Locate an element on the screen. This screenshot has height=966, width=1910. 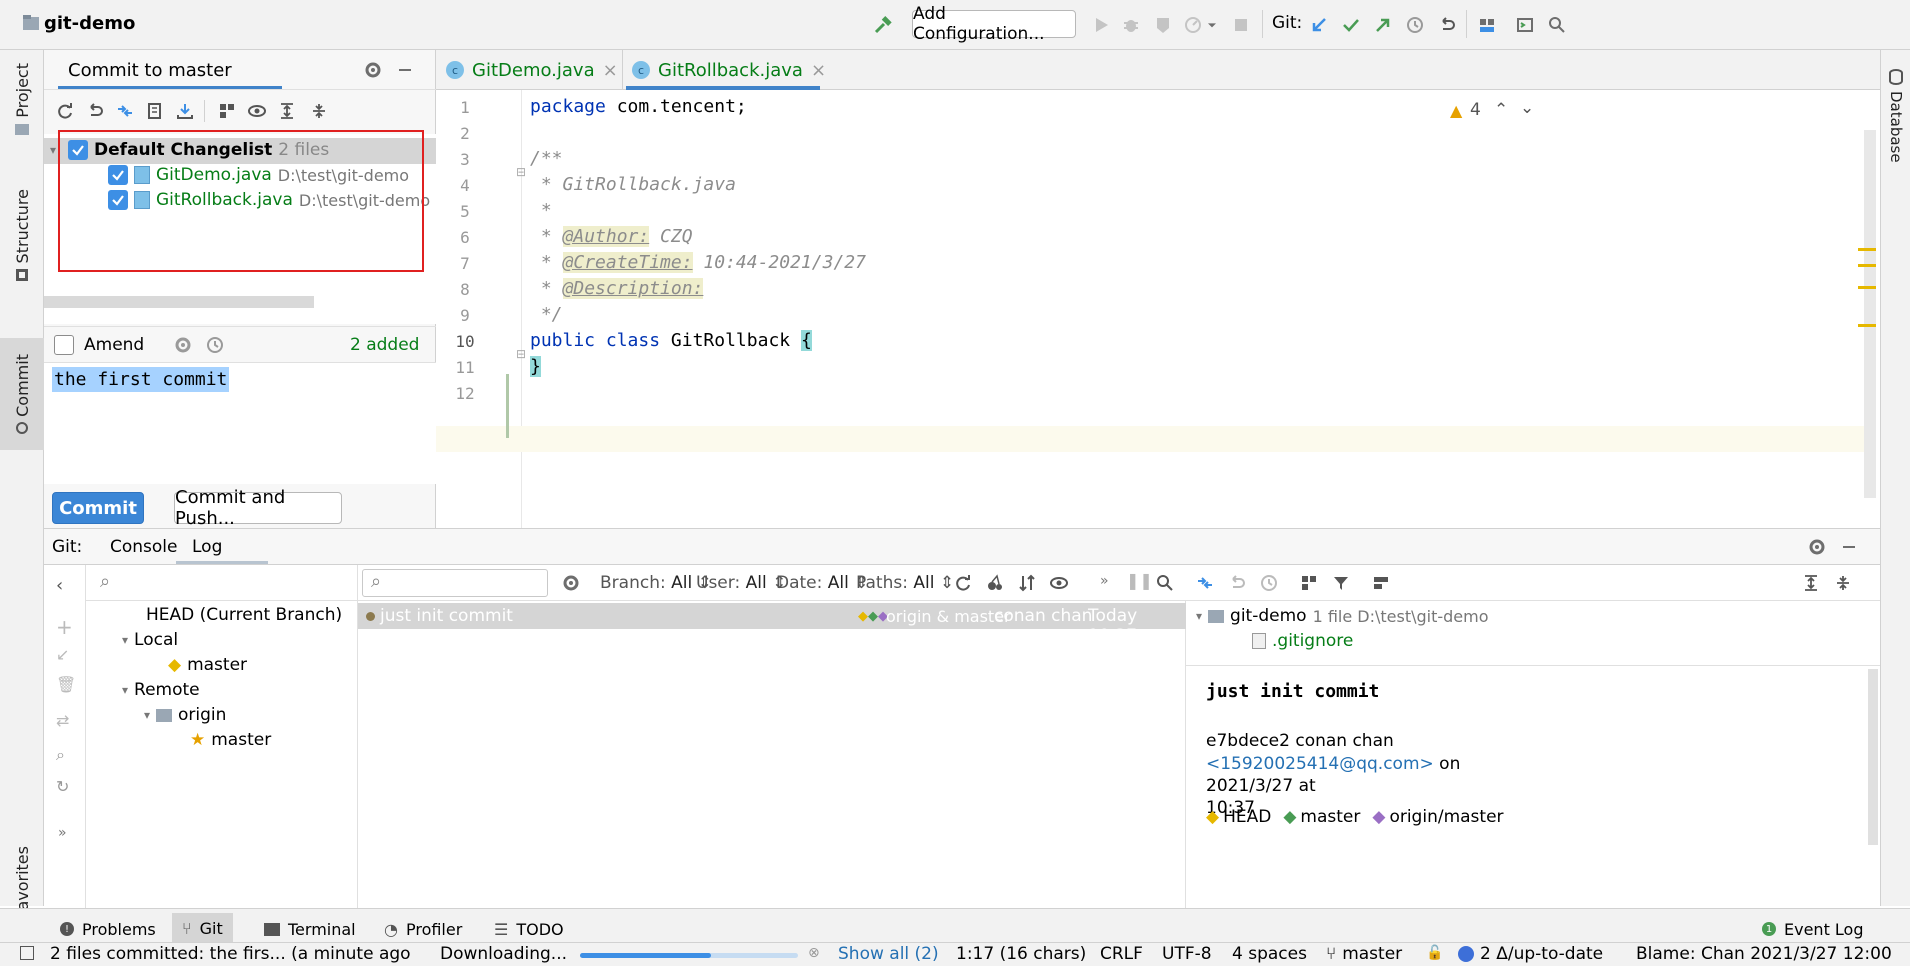
tab-terminal: Terminal is located at coordinates (310, 929).